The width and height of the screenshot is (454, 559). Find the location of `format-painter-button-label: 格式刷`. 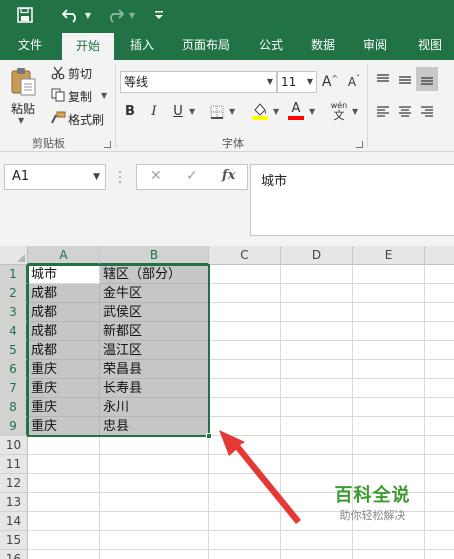

format-painter-button-label: 格式刷 is located at coordinates (86, 119).